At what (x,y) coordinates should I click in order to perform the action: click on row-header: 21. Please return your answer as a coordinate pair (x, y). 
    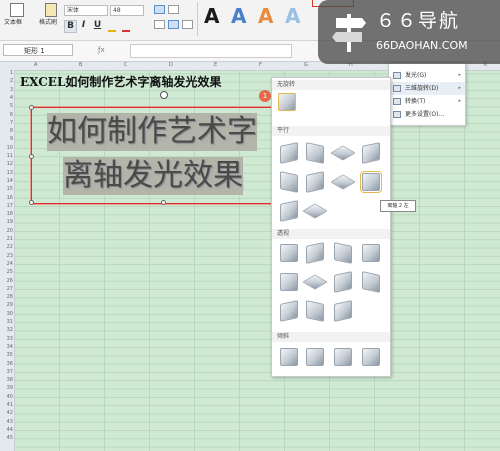
    Looking at the image, I should click on (6, 239).